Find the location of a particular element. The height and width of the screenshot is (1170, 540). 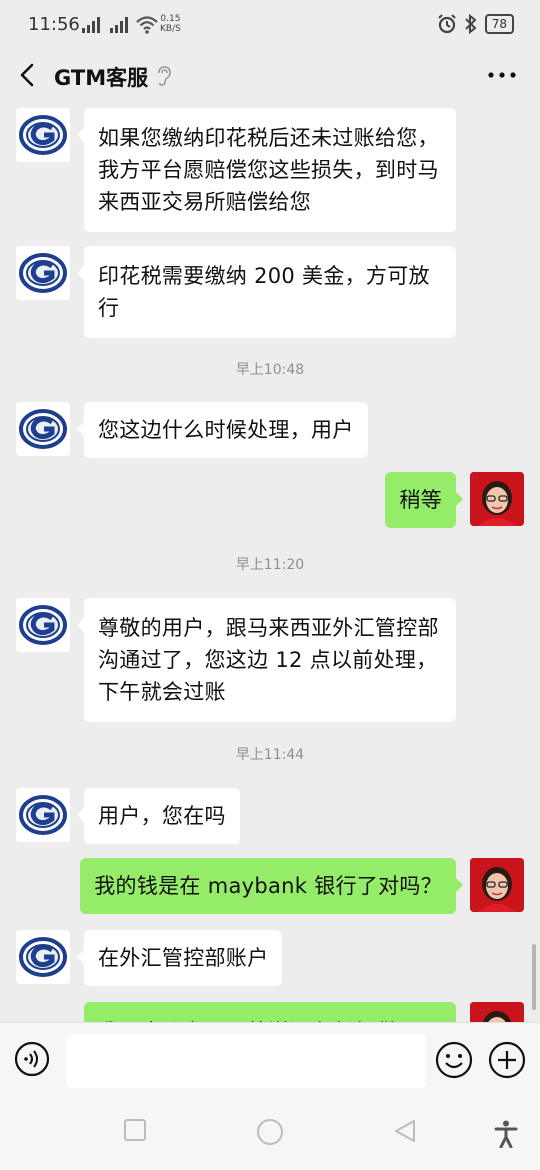

home-icon is located at coordinates (270, 1132).